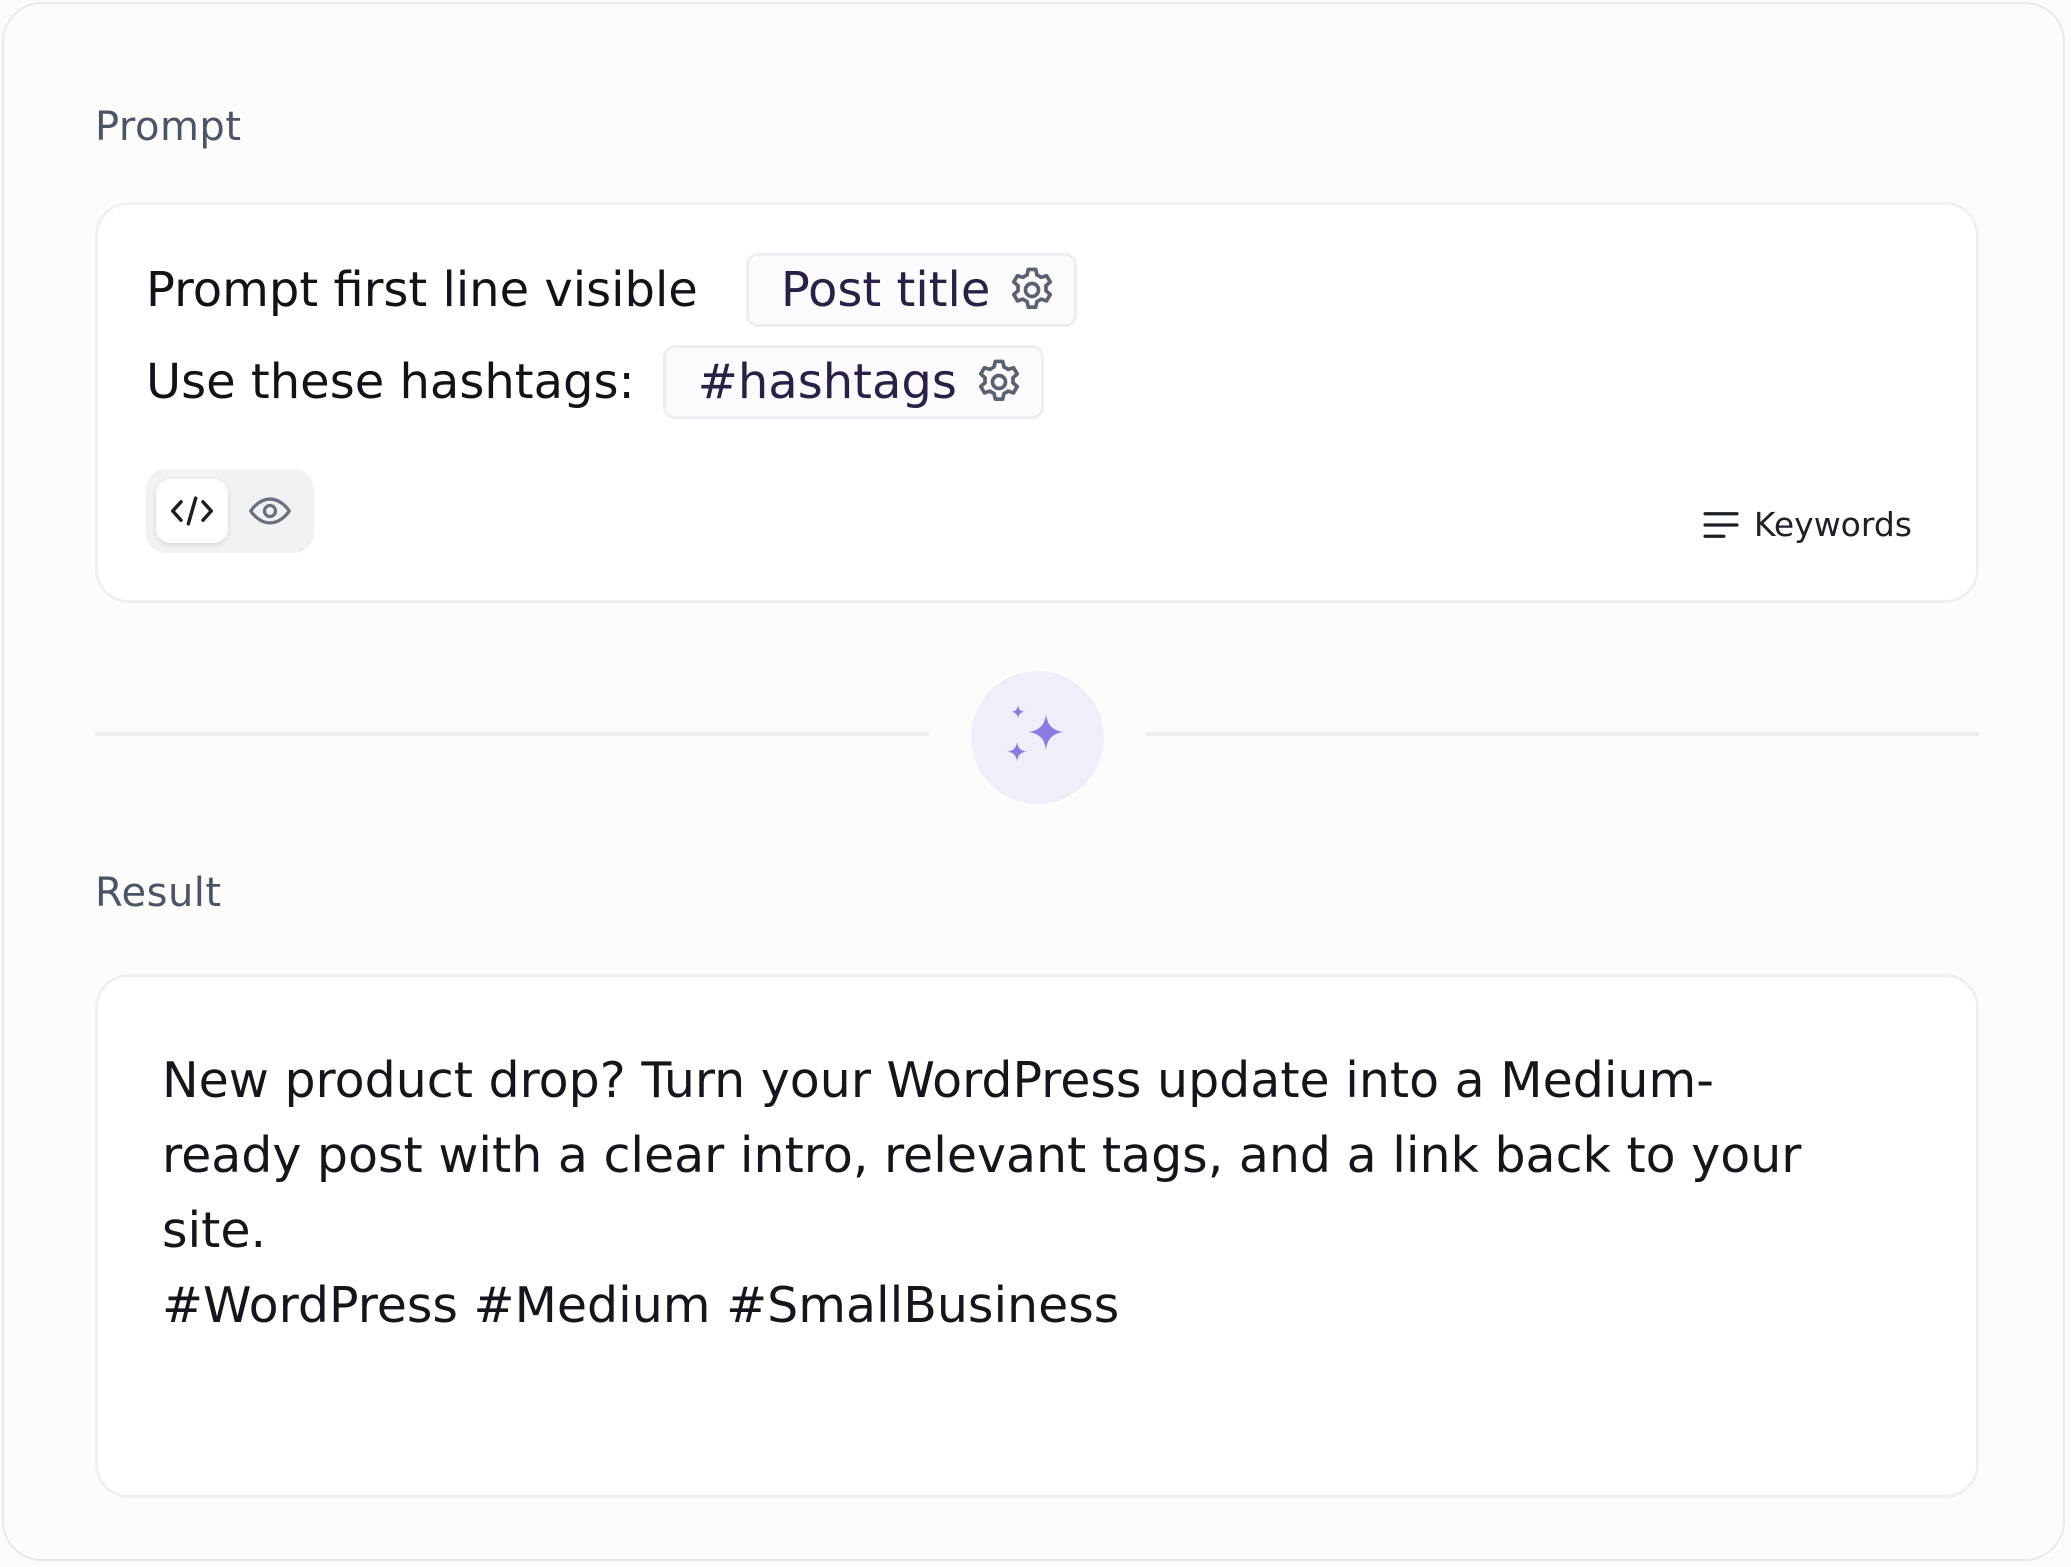  What do you see at coordinates (1035, 732) in the screenshot?
I see `sparkles-icon` at bounding box center [1035, 732].